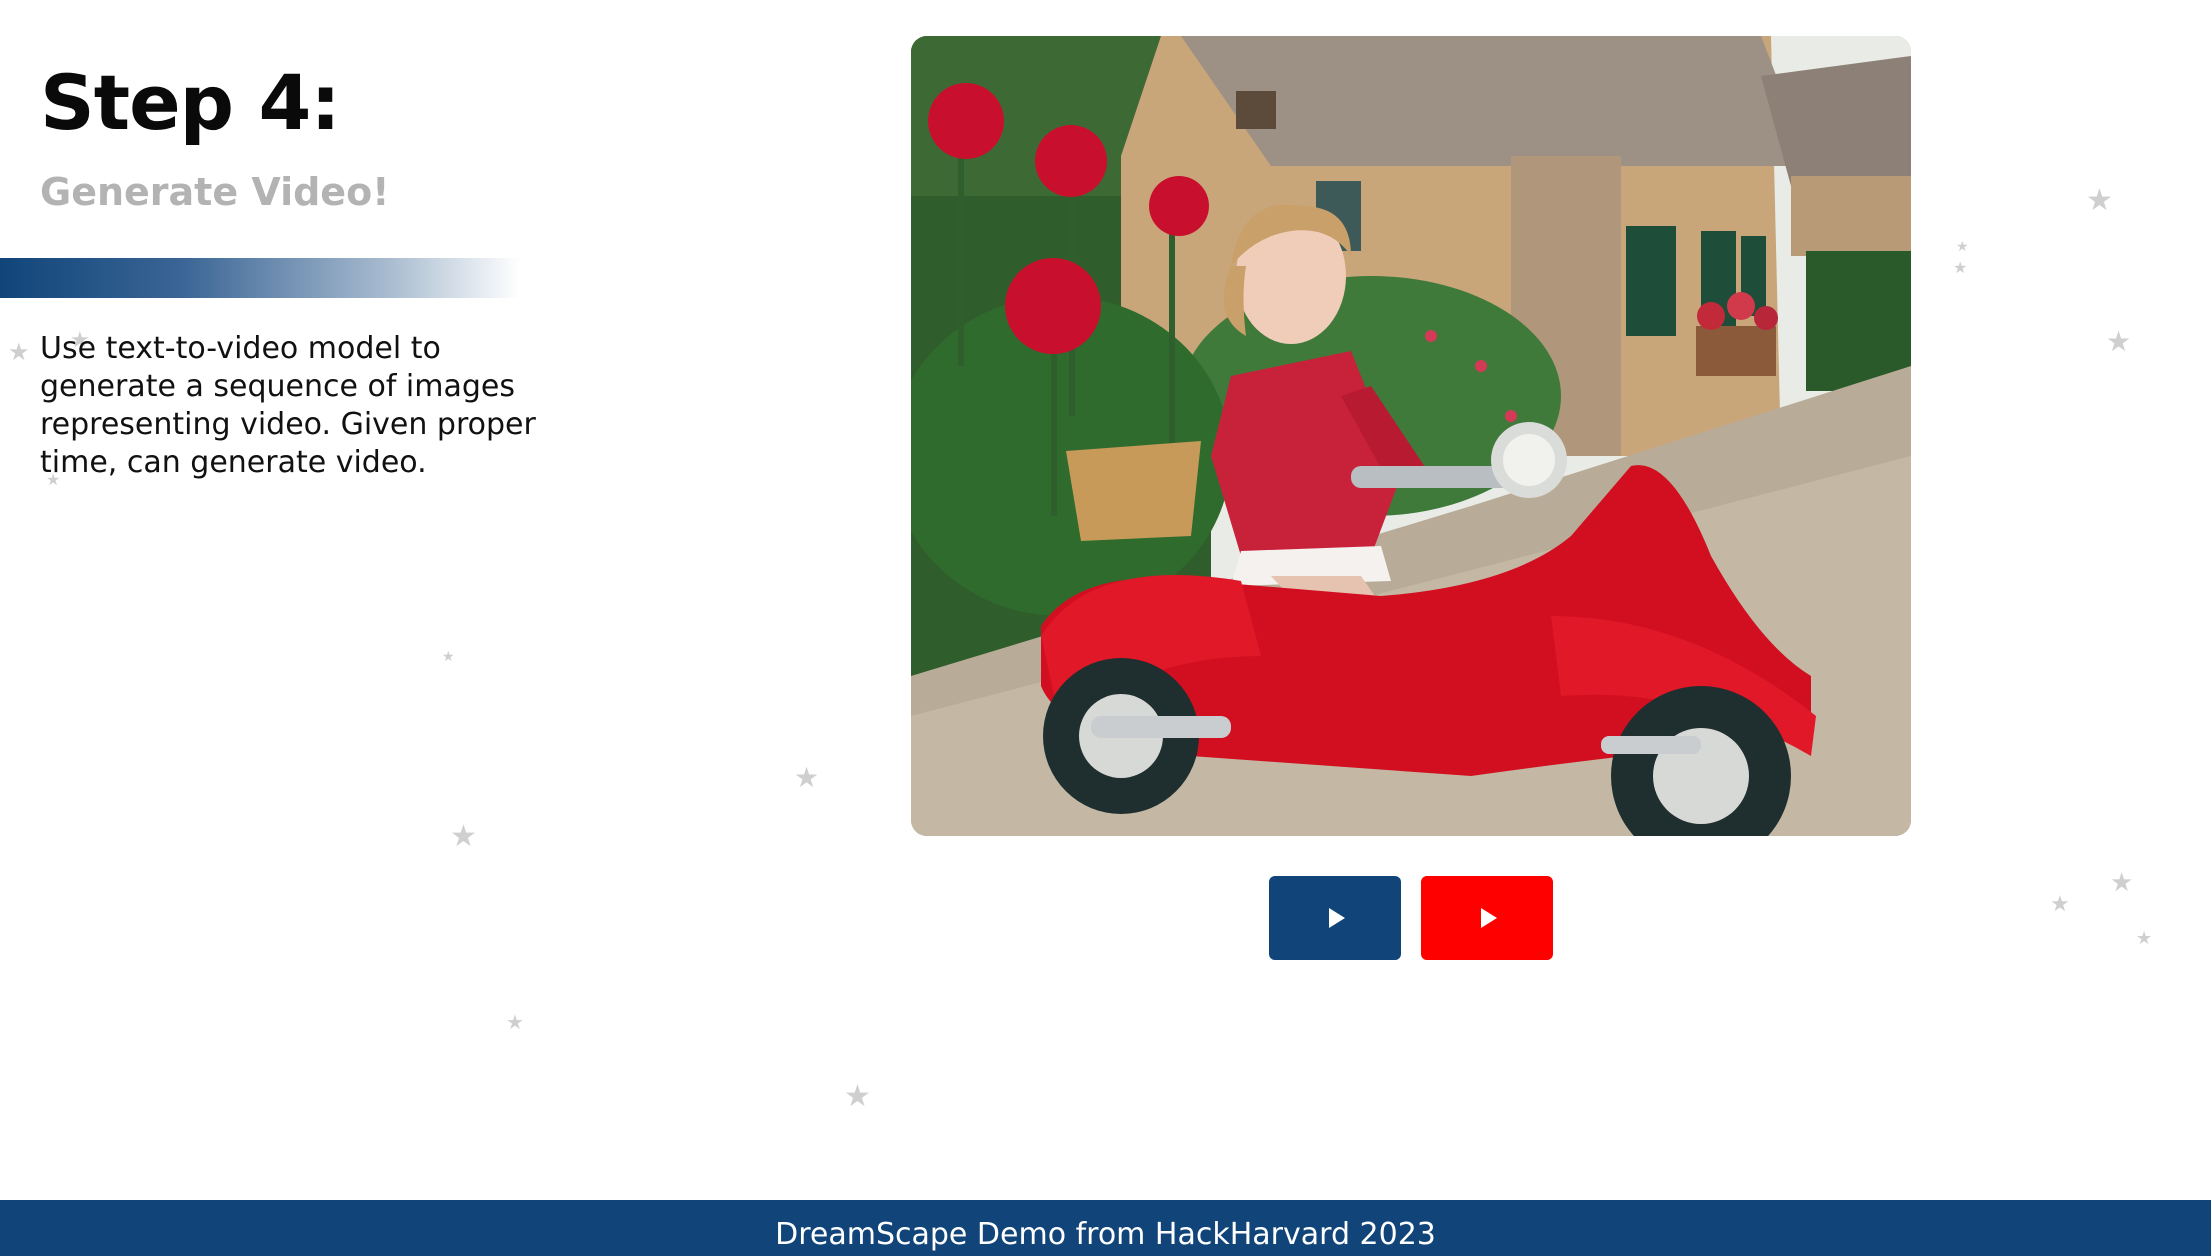 Image resolution: width=2211 pixels, height=1256 pixels. I want to click on step-title: Step 4:, so click(190, 102).